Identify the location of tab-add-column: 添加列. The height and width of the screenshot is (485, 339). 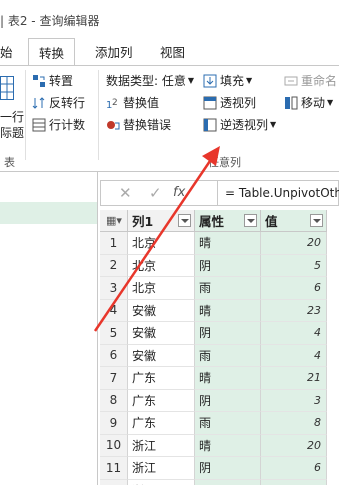
(114, 51).